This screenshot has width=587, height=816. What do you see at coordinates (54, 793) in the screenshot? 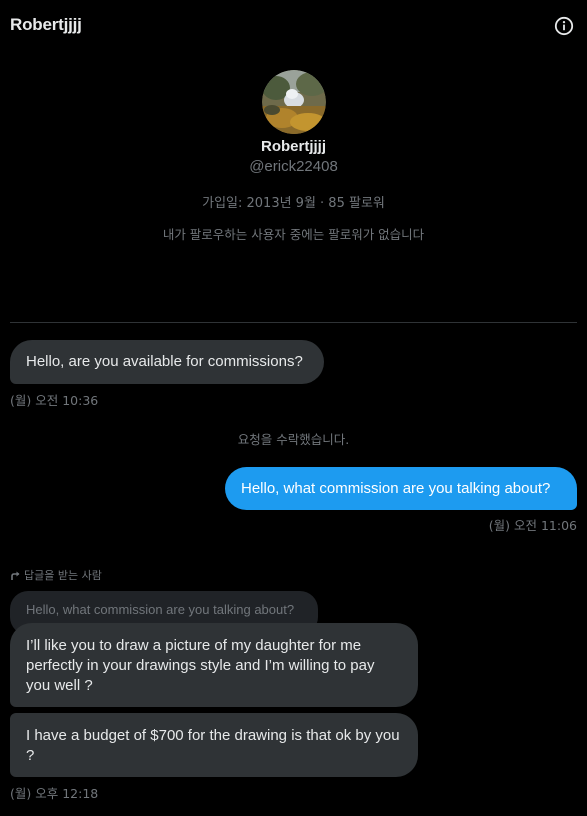
I see `message-timestamp: (월) 오후 12:18` at bounding box center [54, 793].